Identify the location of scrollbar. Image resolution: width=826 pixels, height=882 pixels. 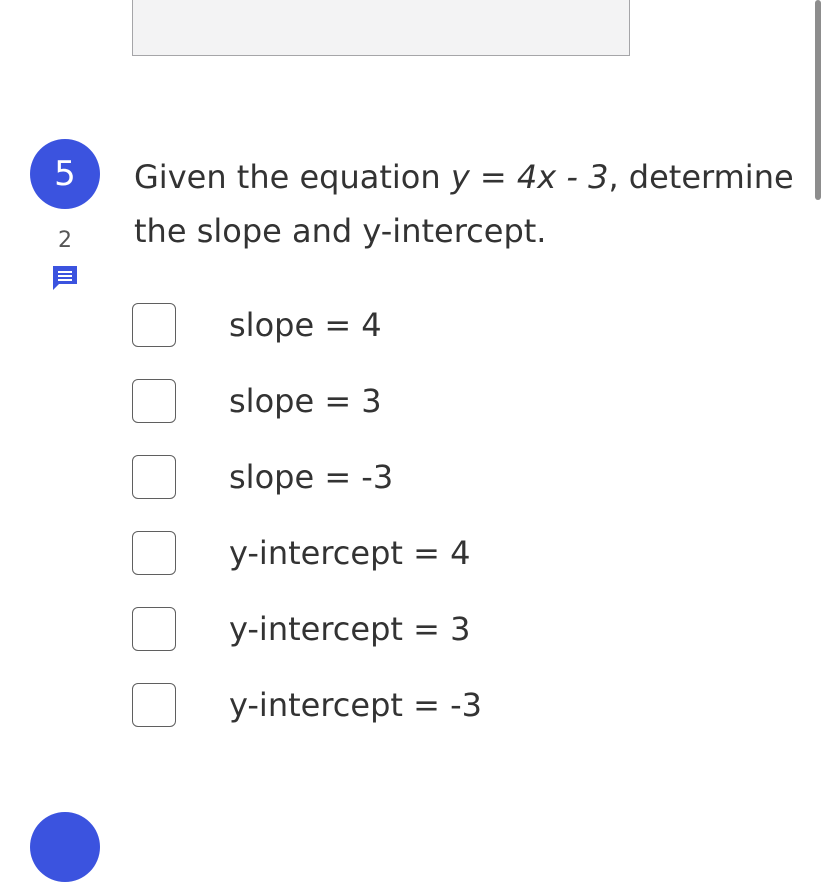
(818, 100).